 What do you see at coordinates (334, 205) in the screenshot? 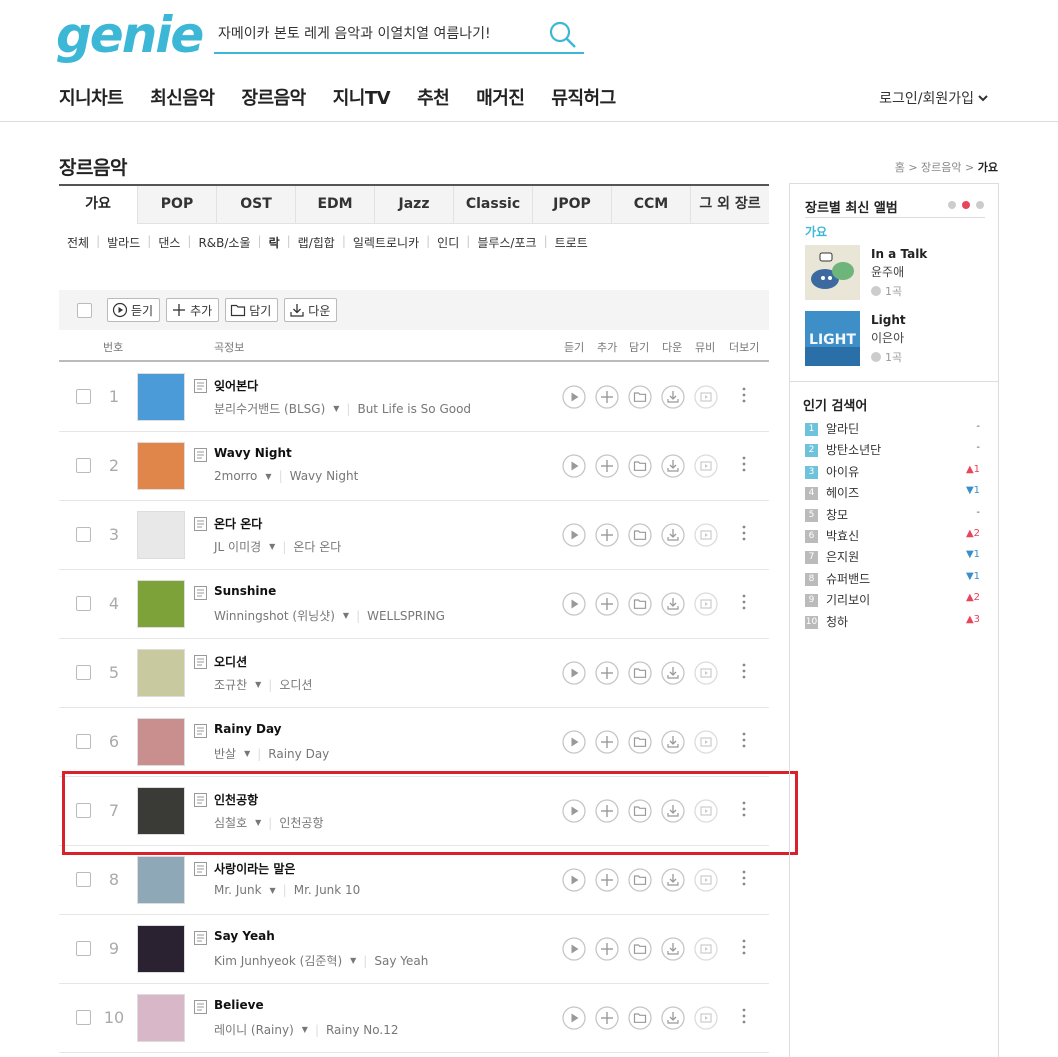
I see `tab-edm: EDM` at bounding box center [334, 205].